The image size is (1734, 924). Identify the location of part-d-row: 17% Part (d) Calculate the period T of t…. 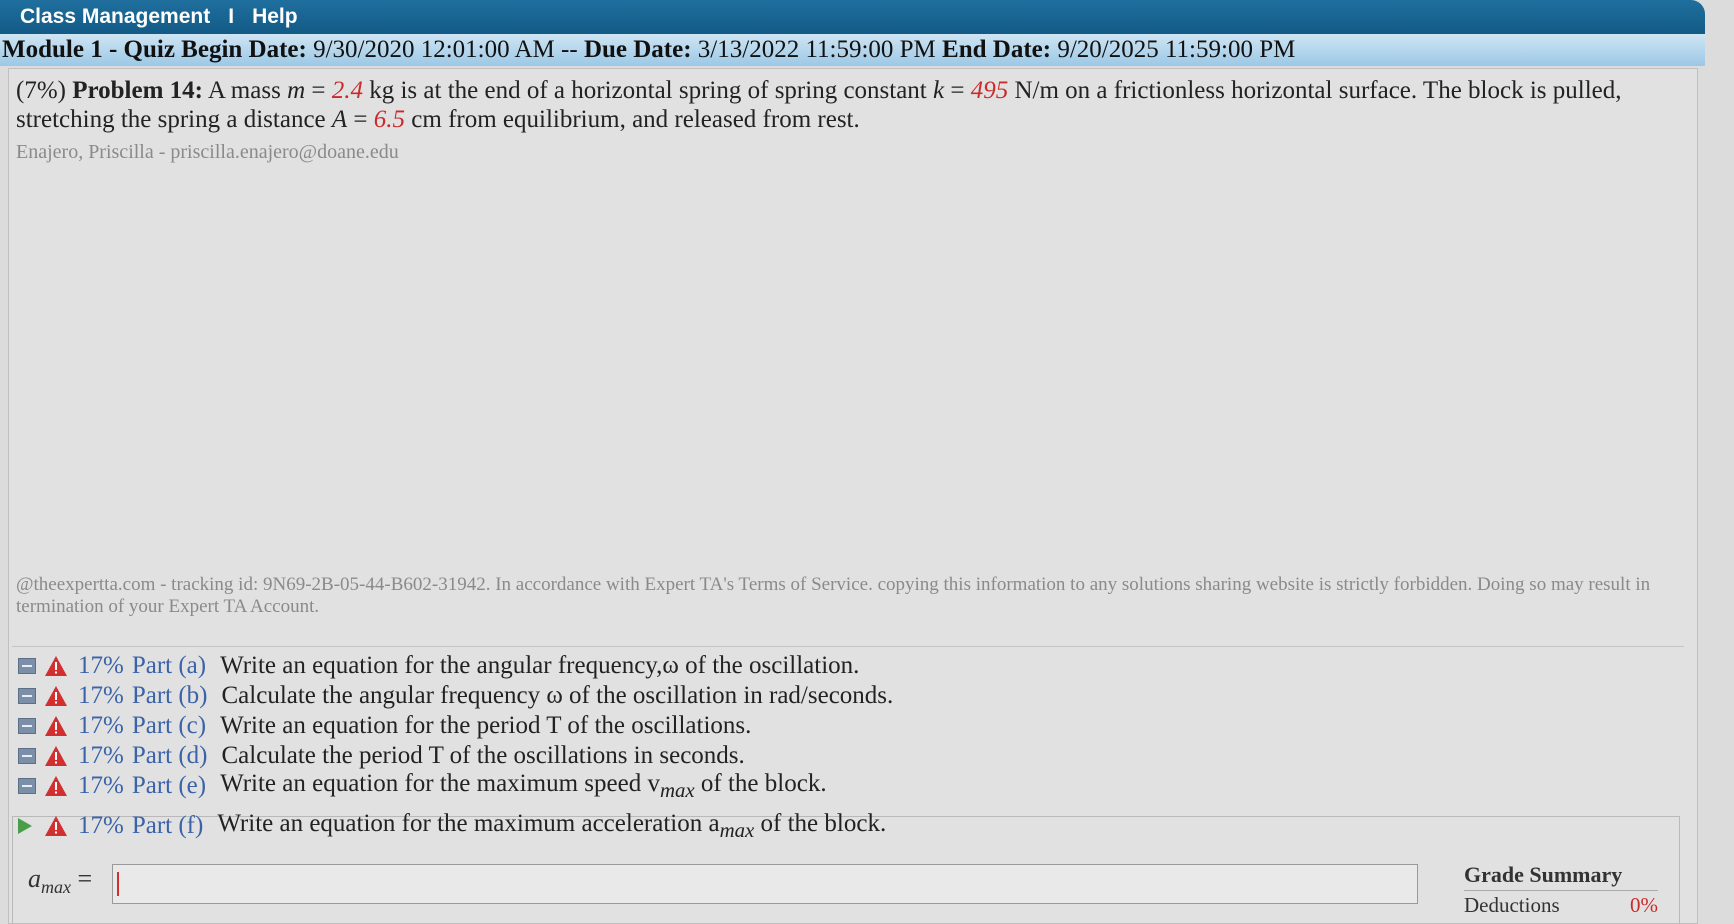
(381, 756).